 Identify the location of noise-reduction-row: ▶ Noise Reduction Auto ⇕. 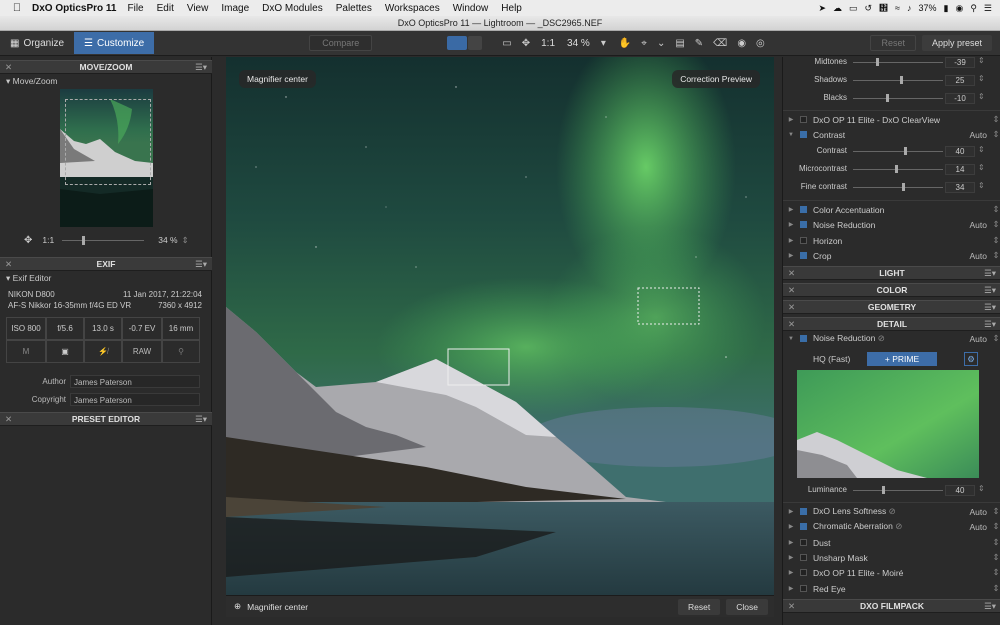
(891, 224).